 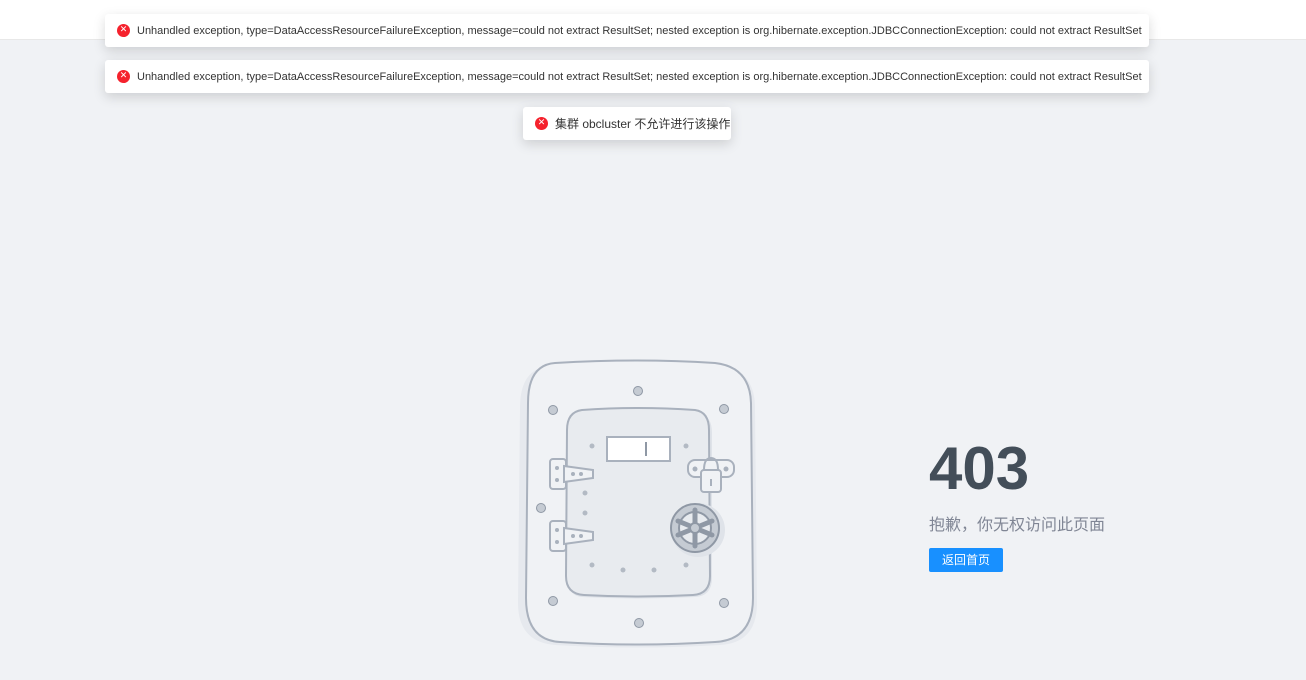 What do you see at coordinates (643, 124) in the screenshot?
I see `notification-text: 集群 obcluster 不允许进行该操作` at bounding box center [643, 124].